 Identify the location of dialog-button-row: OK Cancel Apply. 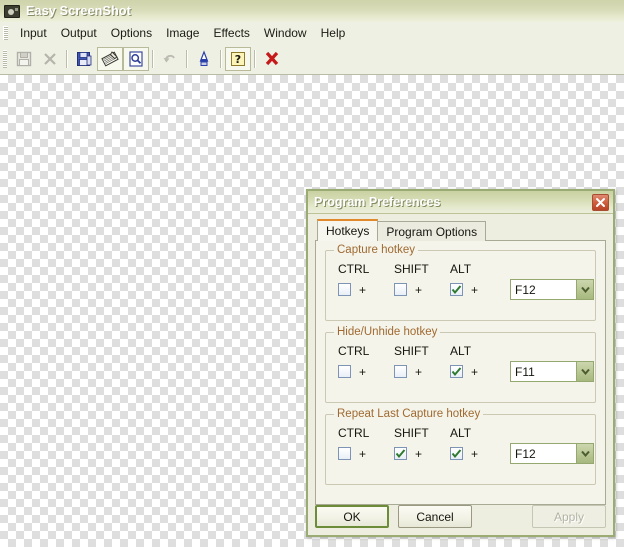
(460, 516).